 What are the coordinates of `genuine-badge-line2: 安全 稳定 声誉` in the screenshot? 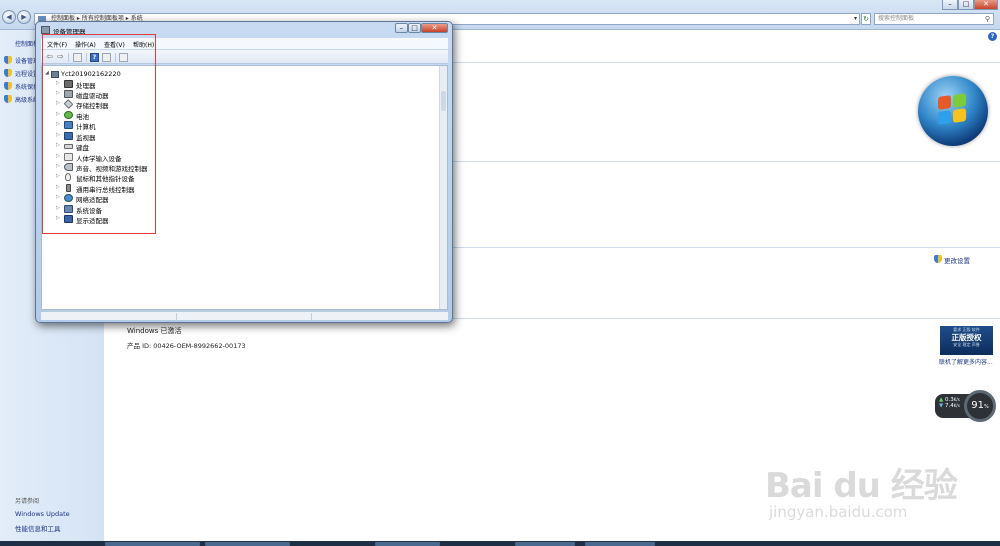 It's located at (966, 344).